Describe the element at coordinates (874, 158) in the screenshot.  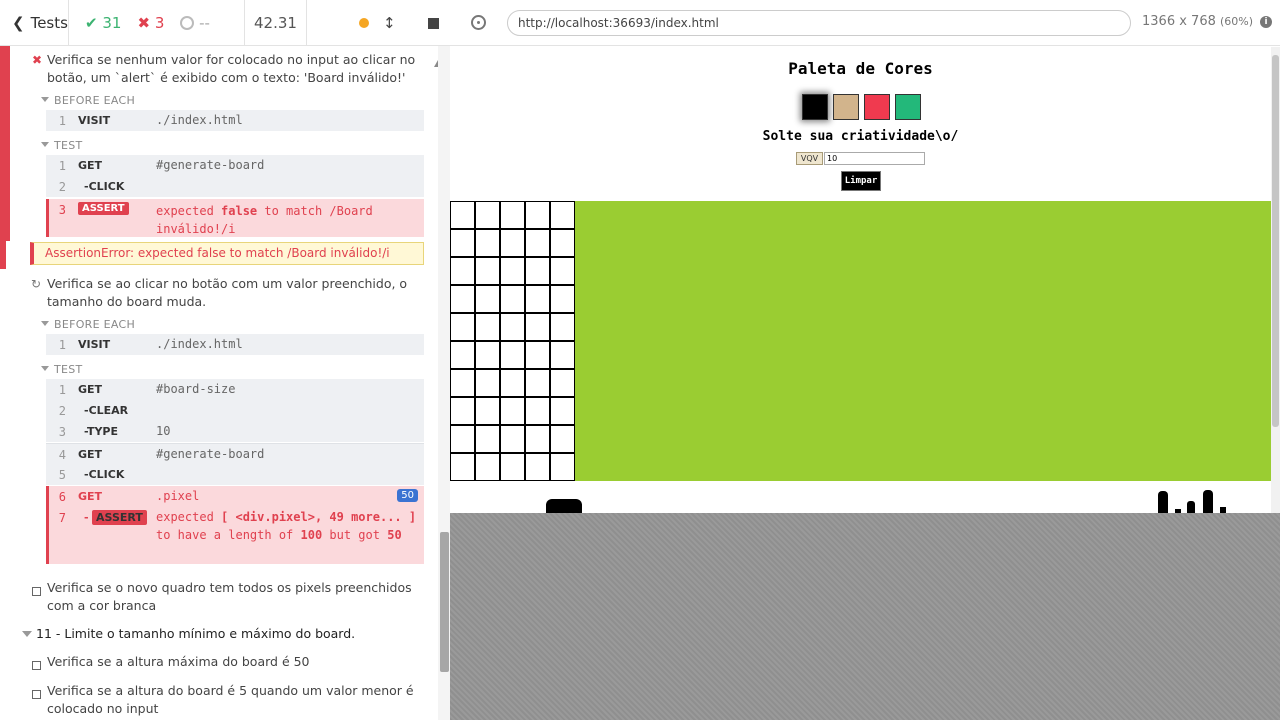
I see `board-size-input: 10` at that location.